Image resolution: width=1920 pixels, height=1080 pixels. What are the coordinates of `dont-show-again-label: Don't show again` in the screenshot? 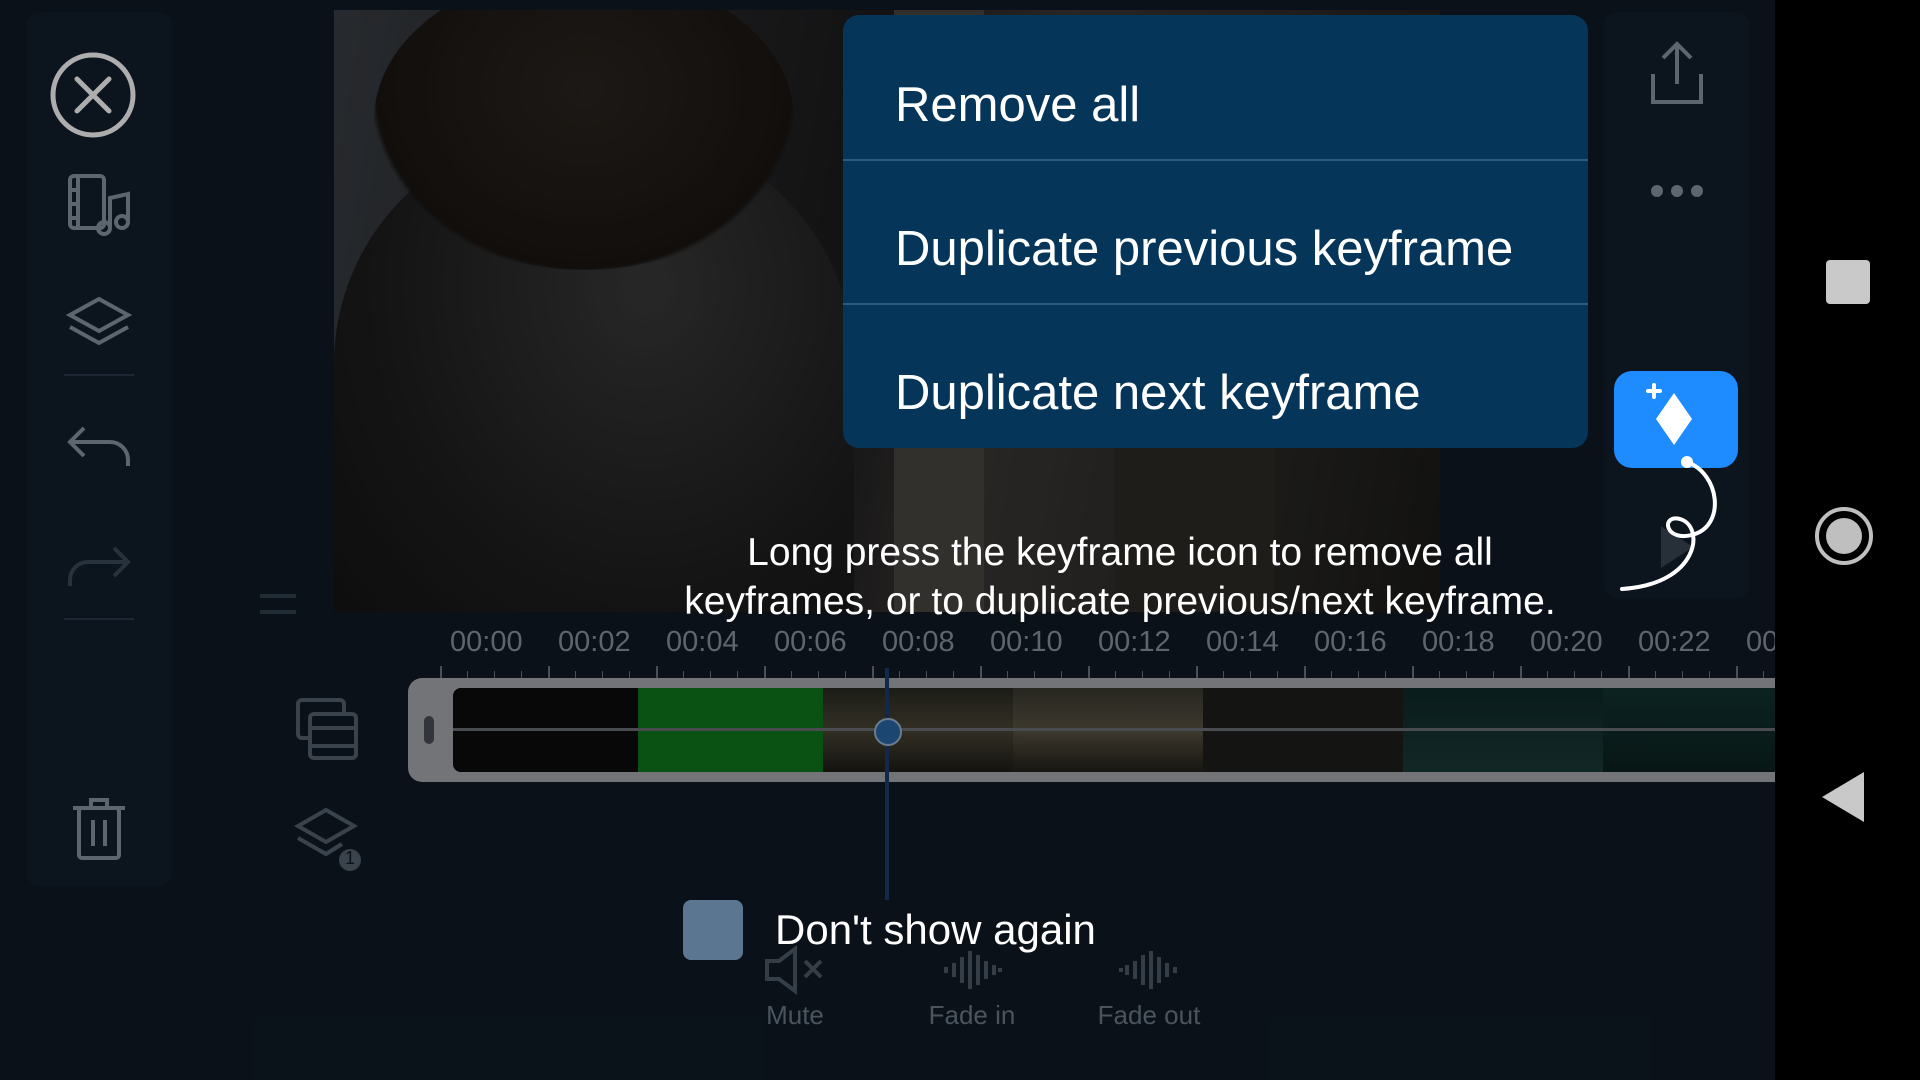 It's located at (935, 930).